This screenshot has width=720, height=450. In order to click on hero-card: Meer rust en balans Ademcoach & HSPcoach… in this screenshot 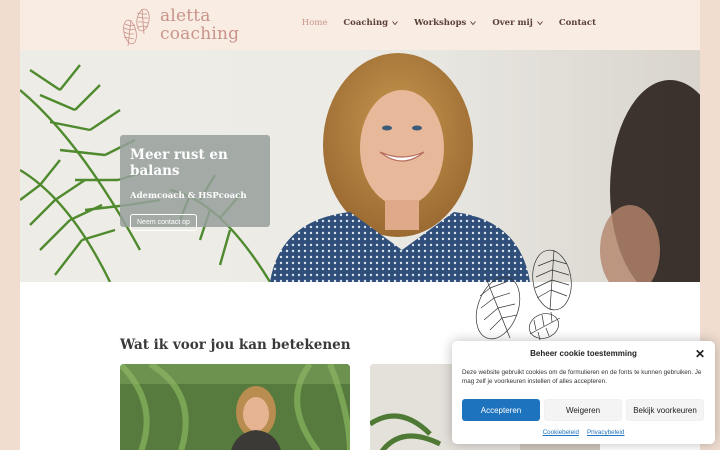, I will do `click(195, 183)`.